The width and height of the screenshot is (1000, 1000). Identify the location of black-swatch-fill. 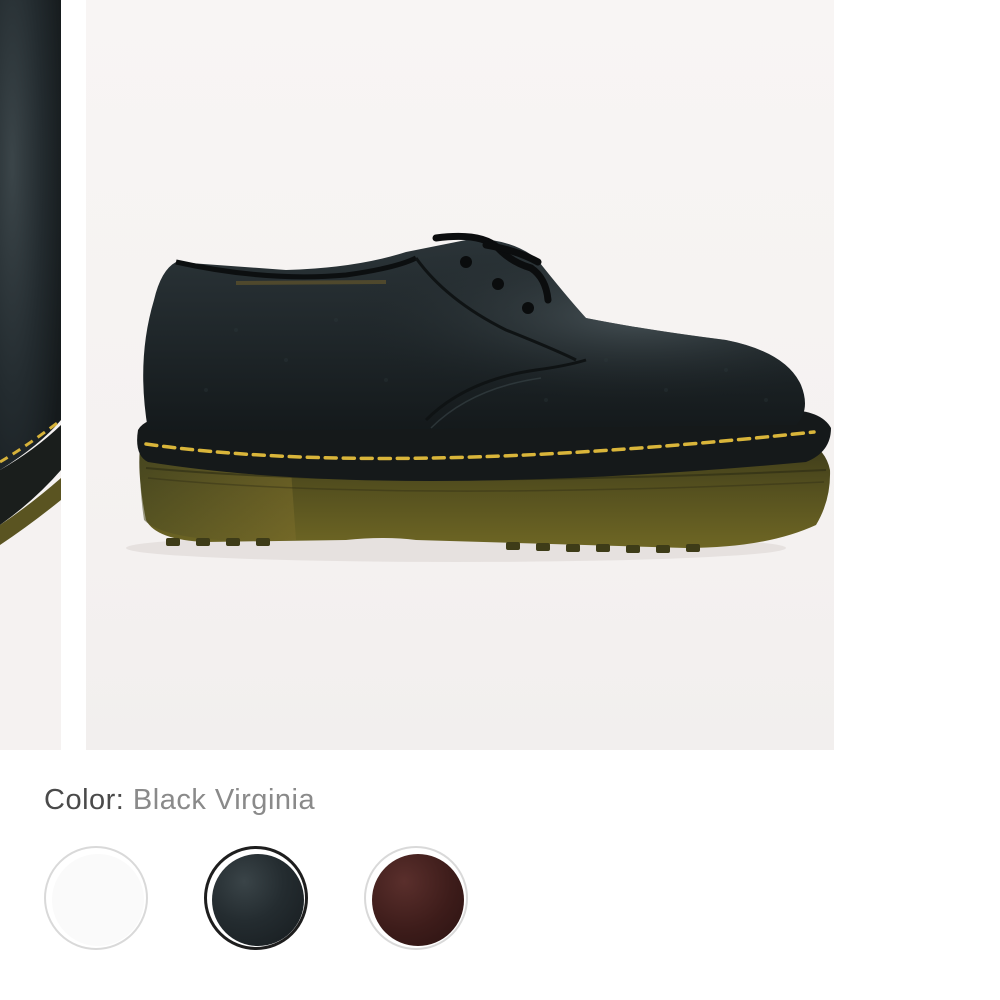
(258, 900).